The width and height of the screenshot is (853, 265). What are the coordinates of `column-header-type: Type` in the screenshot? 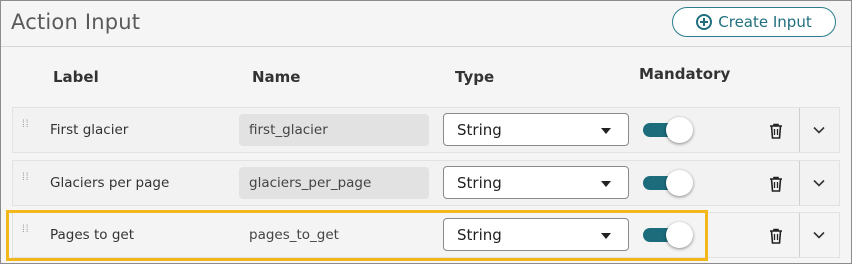 It's located at (475, 77).